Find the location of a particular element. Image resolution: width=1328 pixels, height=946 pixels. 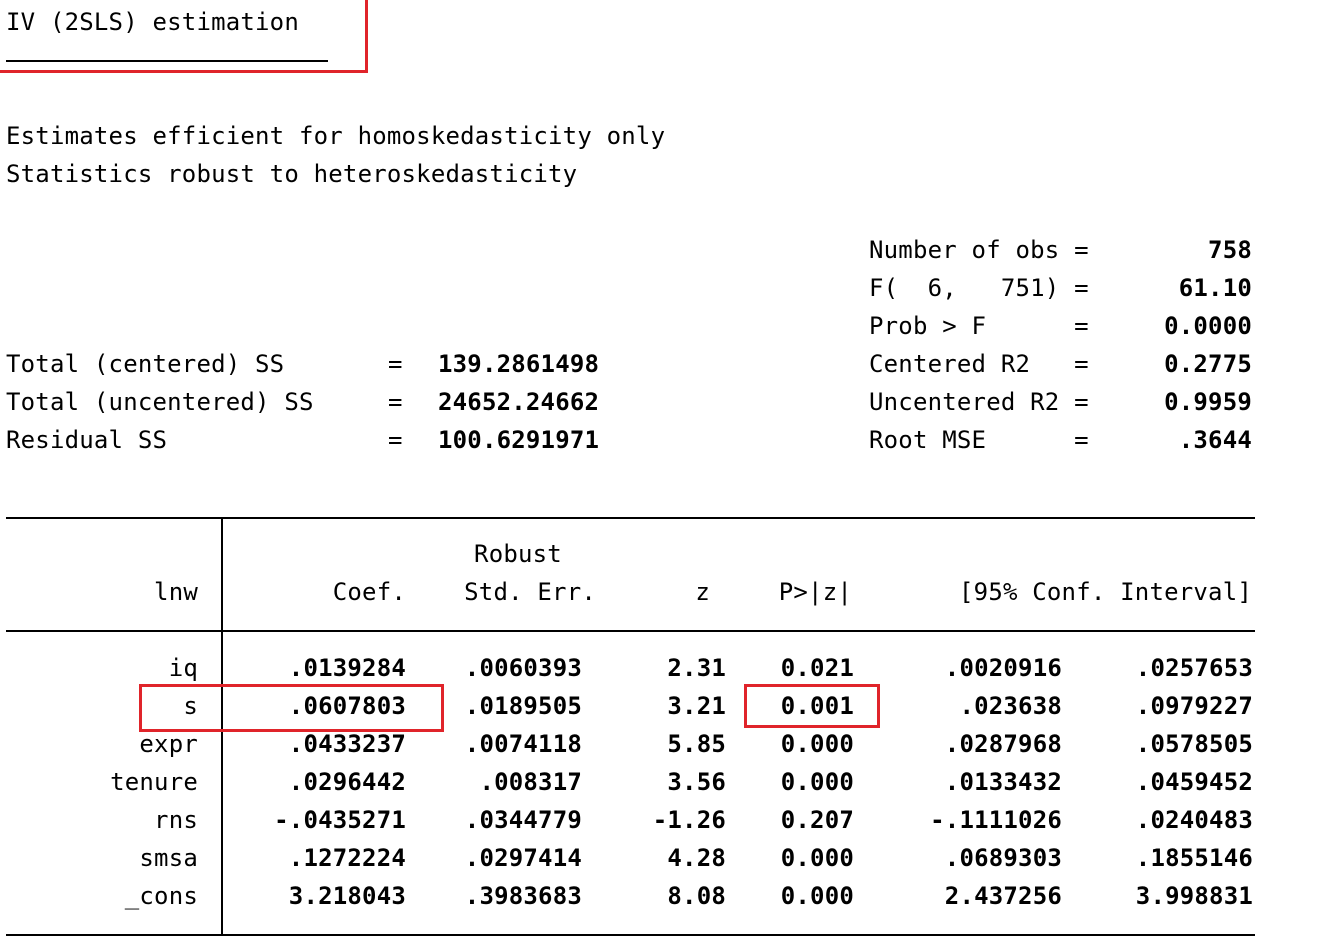

row-z: 4.28 is located at coordinates (696, 858).